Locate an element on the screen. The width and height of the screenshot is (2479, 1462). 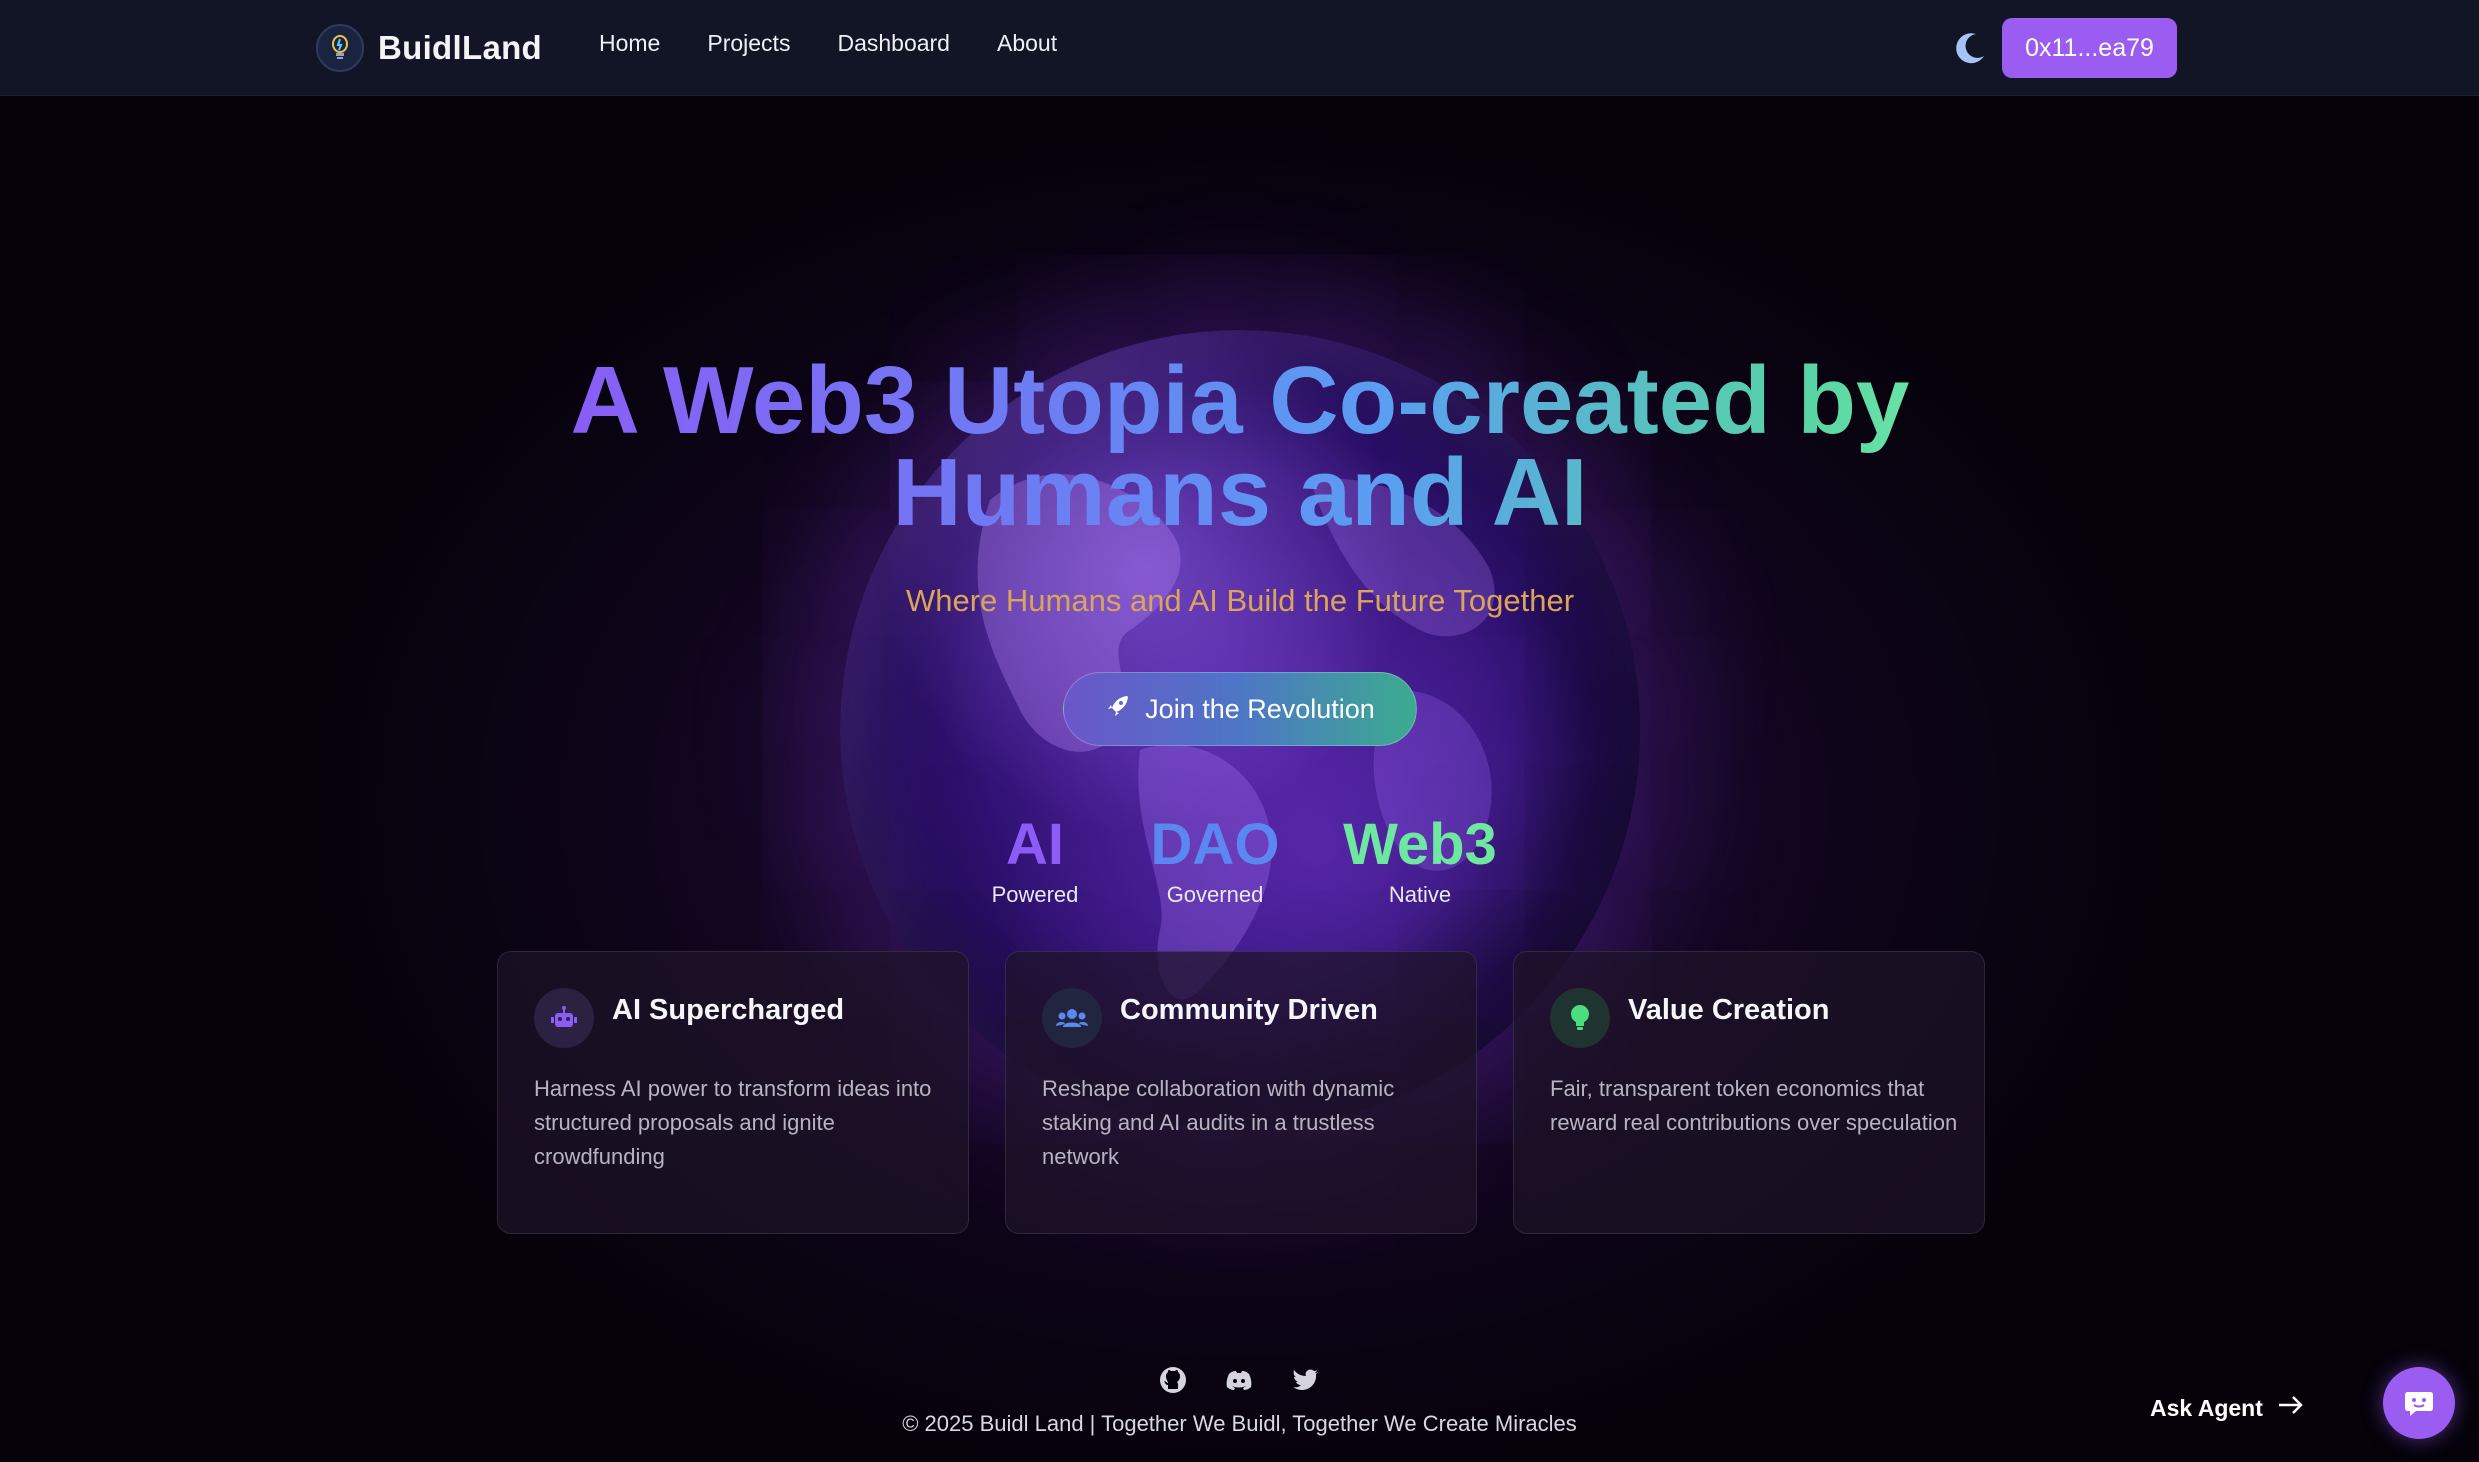
ask-agent-label: Ask Agent is located at coordinates (2206, 1407).